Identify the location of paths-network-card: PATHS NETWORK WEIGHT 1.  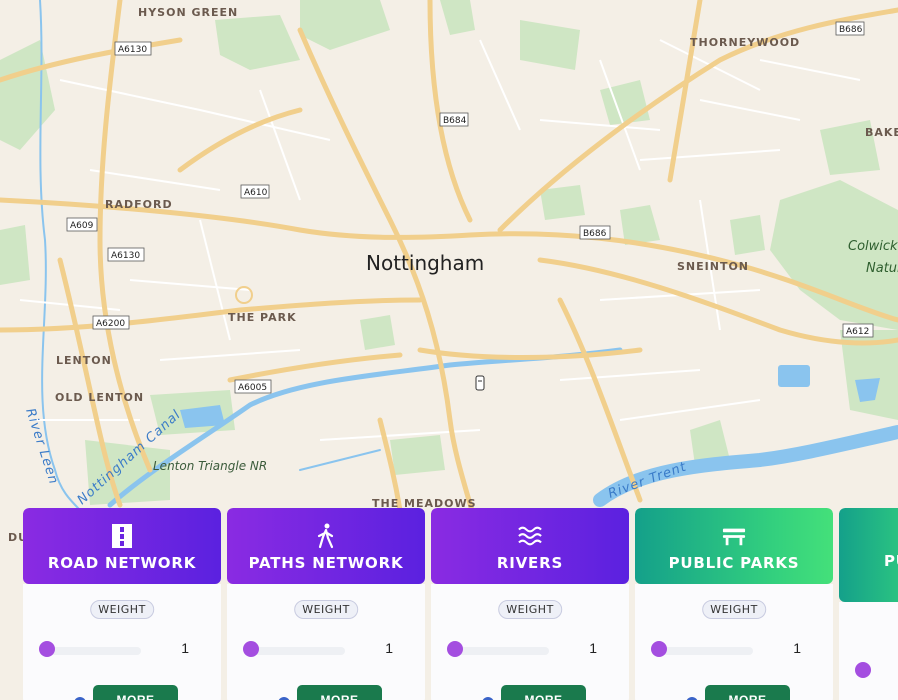
(326, 604).